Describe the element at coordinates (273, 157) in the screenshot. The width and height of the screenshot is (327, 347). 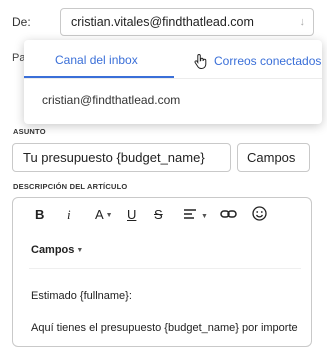
I see `subject-fields-button: Campos` at that location.